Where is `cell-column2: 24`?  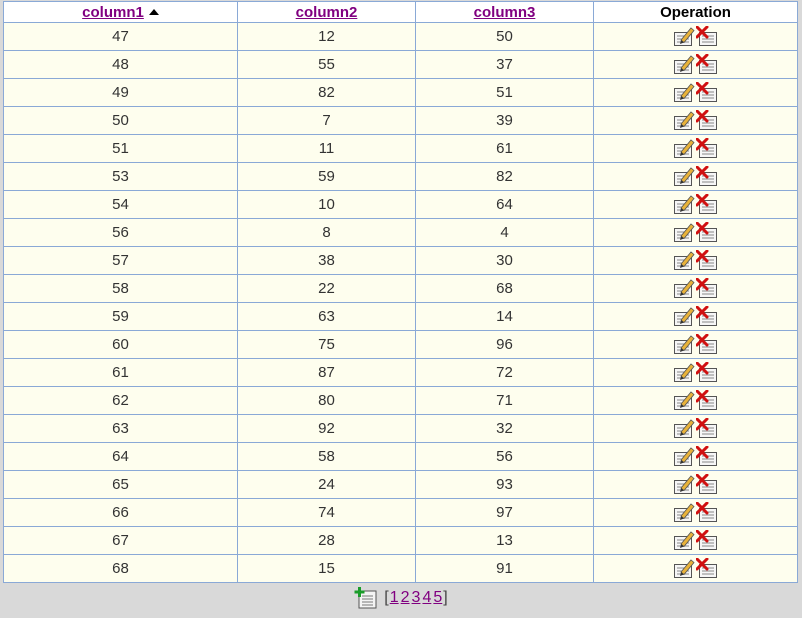
cell-column2: 24 is located at coordinates (326, 484).